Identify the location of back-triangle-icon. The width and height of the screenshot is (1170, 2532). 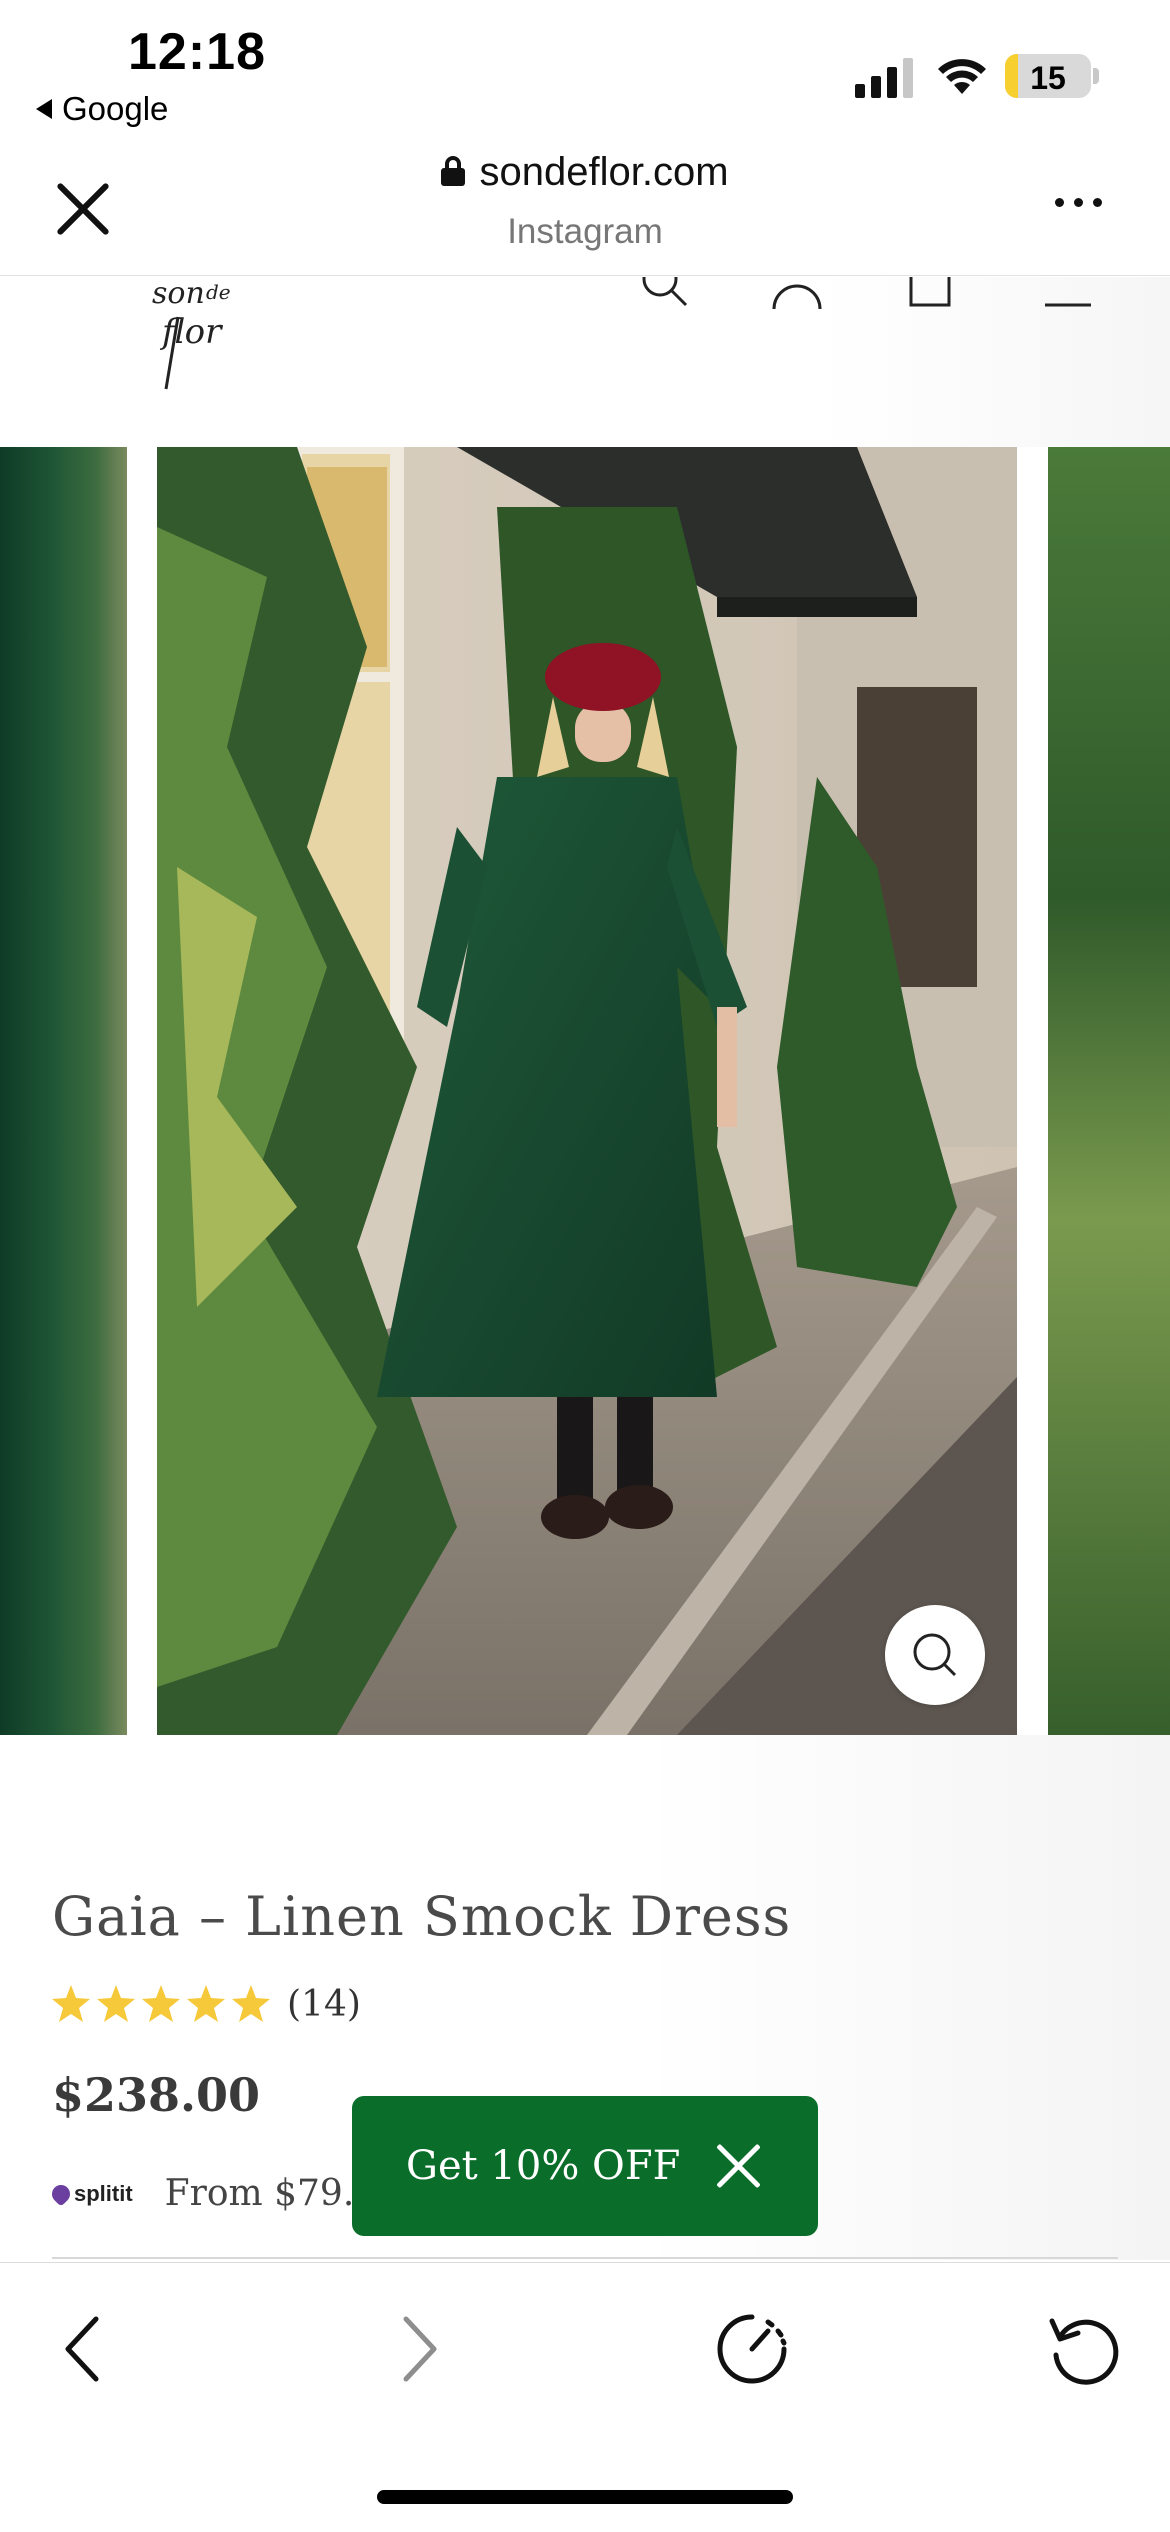
(44, 109).